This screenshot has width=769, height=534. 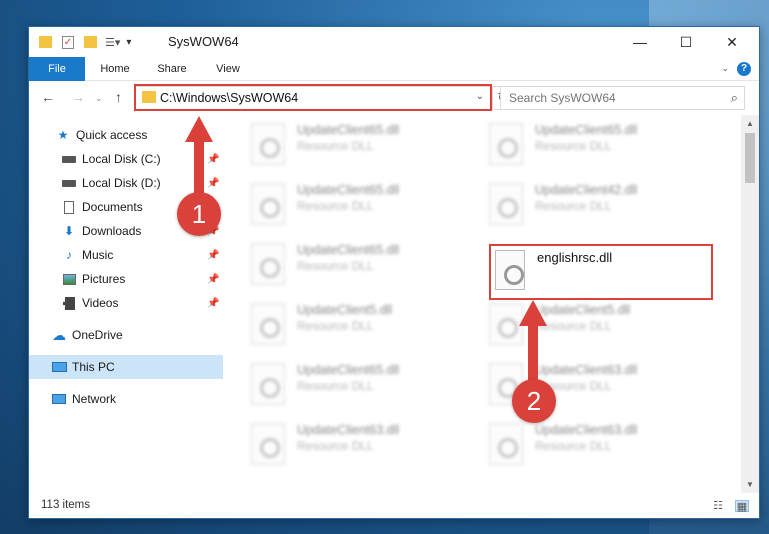 What do you see at coordinates (63, 135) in the screenshot?
I see `star-icon: ★` at bounding box center [63, 135].